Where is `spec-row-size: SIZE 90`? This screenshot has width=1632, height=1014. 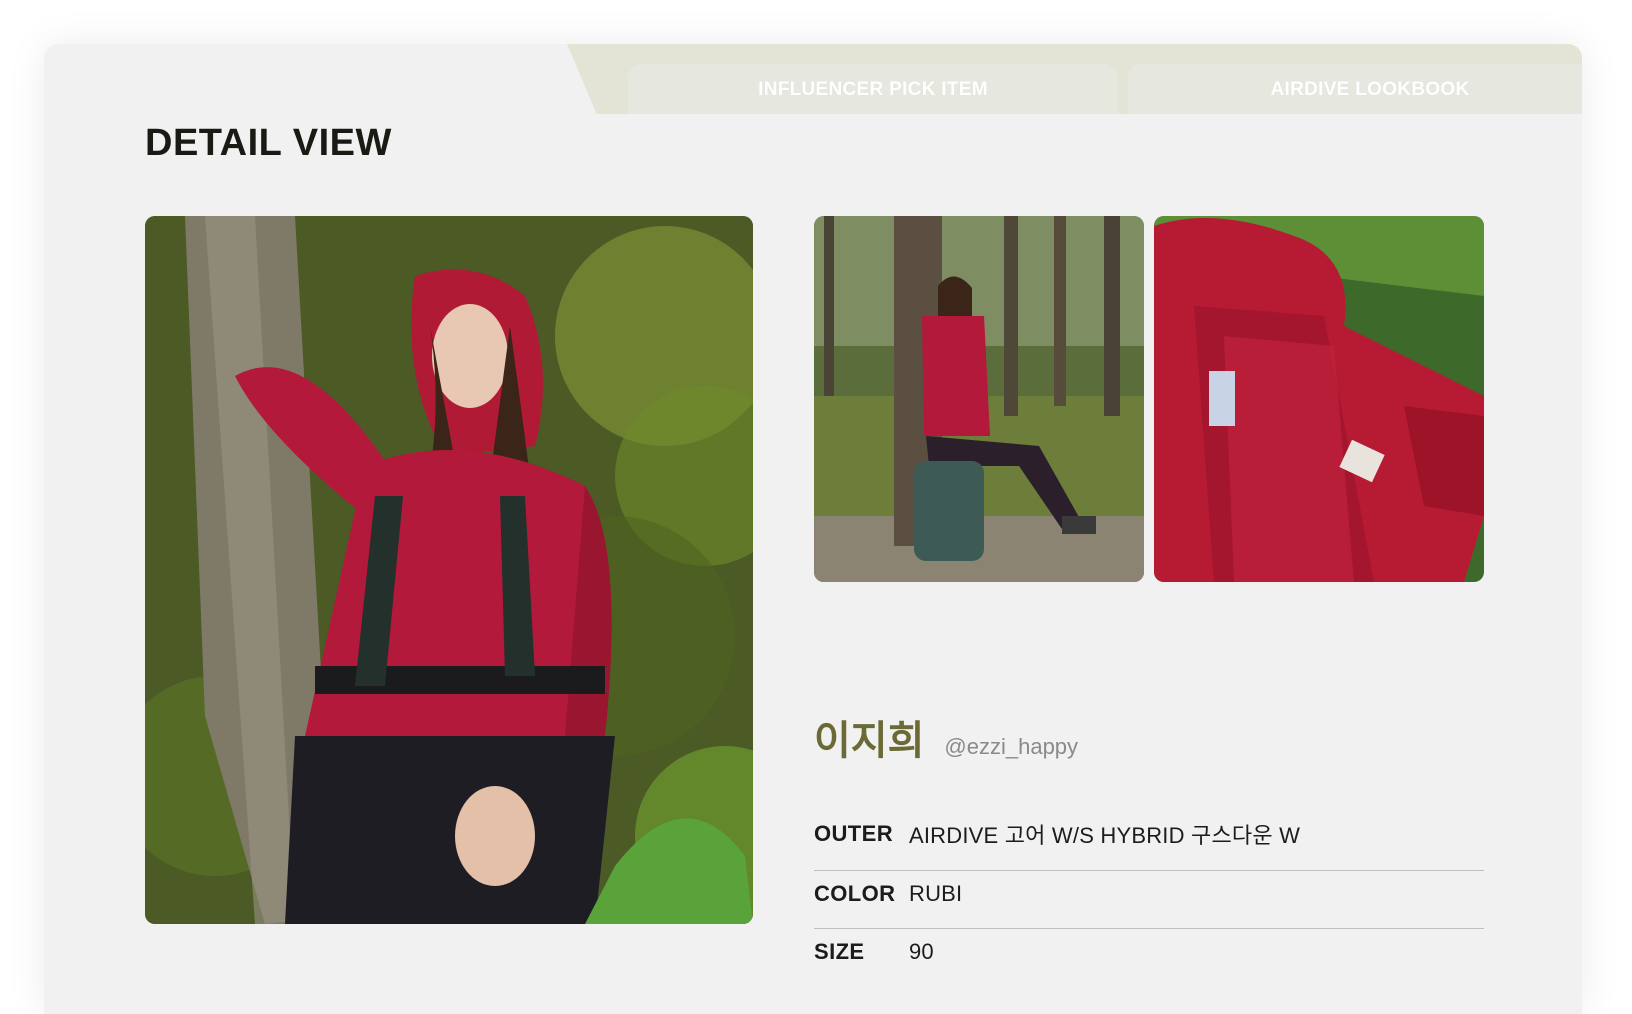
spec-row-size: SIZE 90 is located at coordinates (1149, 952).